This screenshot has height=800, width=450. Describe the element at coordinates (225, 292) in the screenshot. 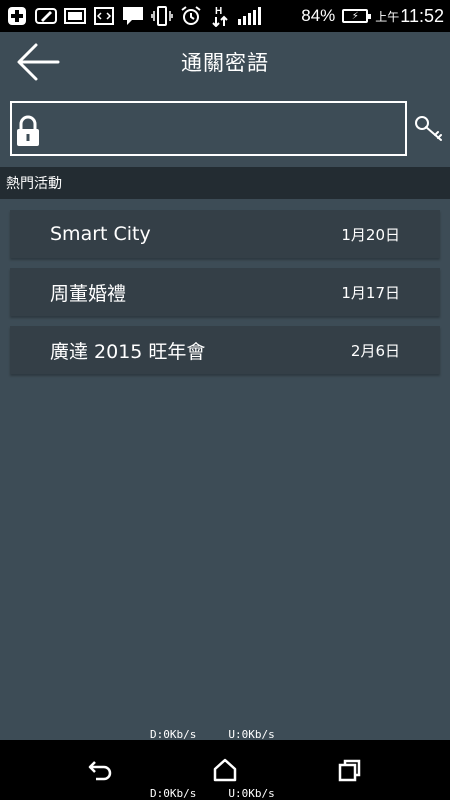

I see `list-item: 周董婚禮 1月17日` at that location.